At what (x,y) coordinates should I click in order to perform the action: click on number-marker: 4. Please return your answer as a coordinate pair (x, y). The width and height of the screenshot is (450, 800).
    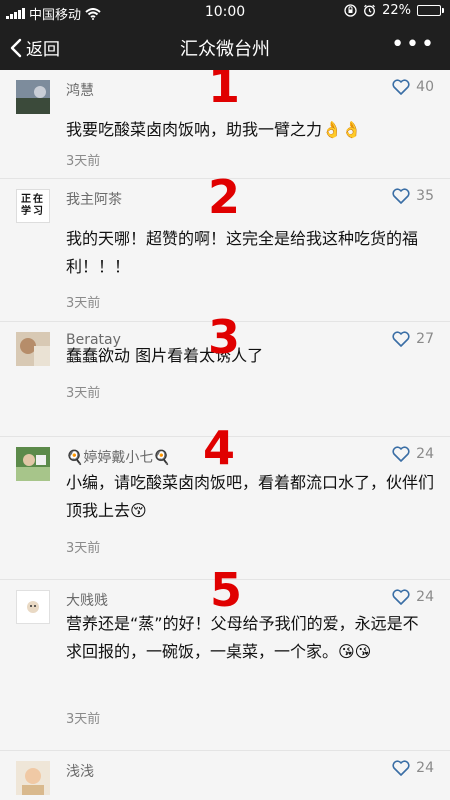
    Looking at the image, I should click on (219, 448).